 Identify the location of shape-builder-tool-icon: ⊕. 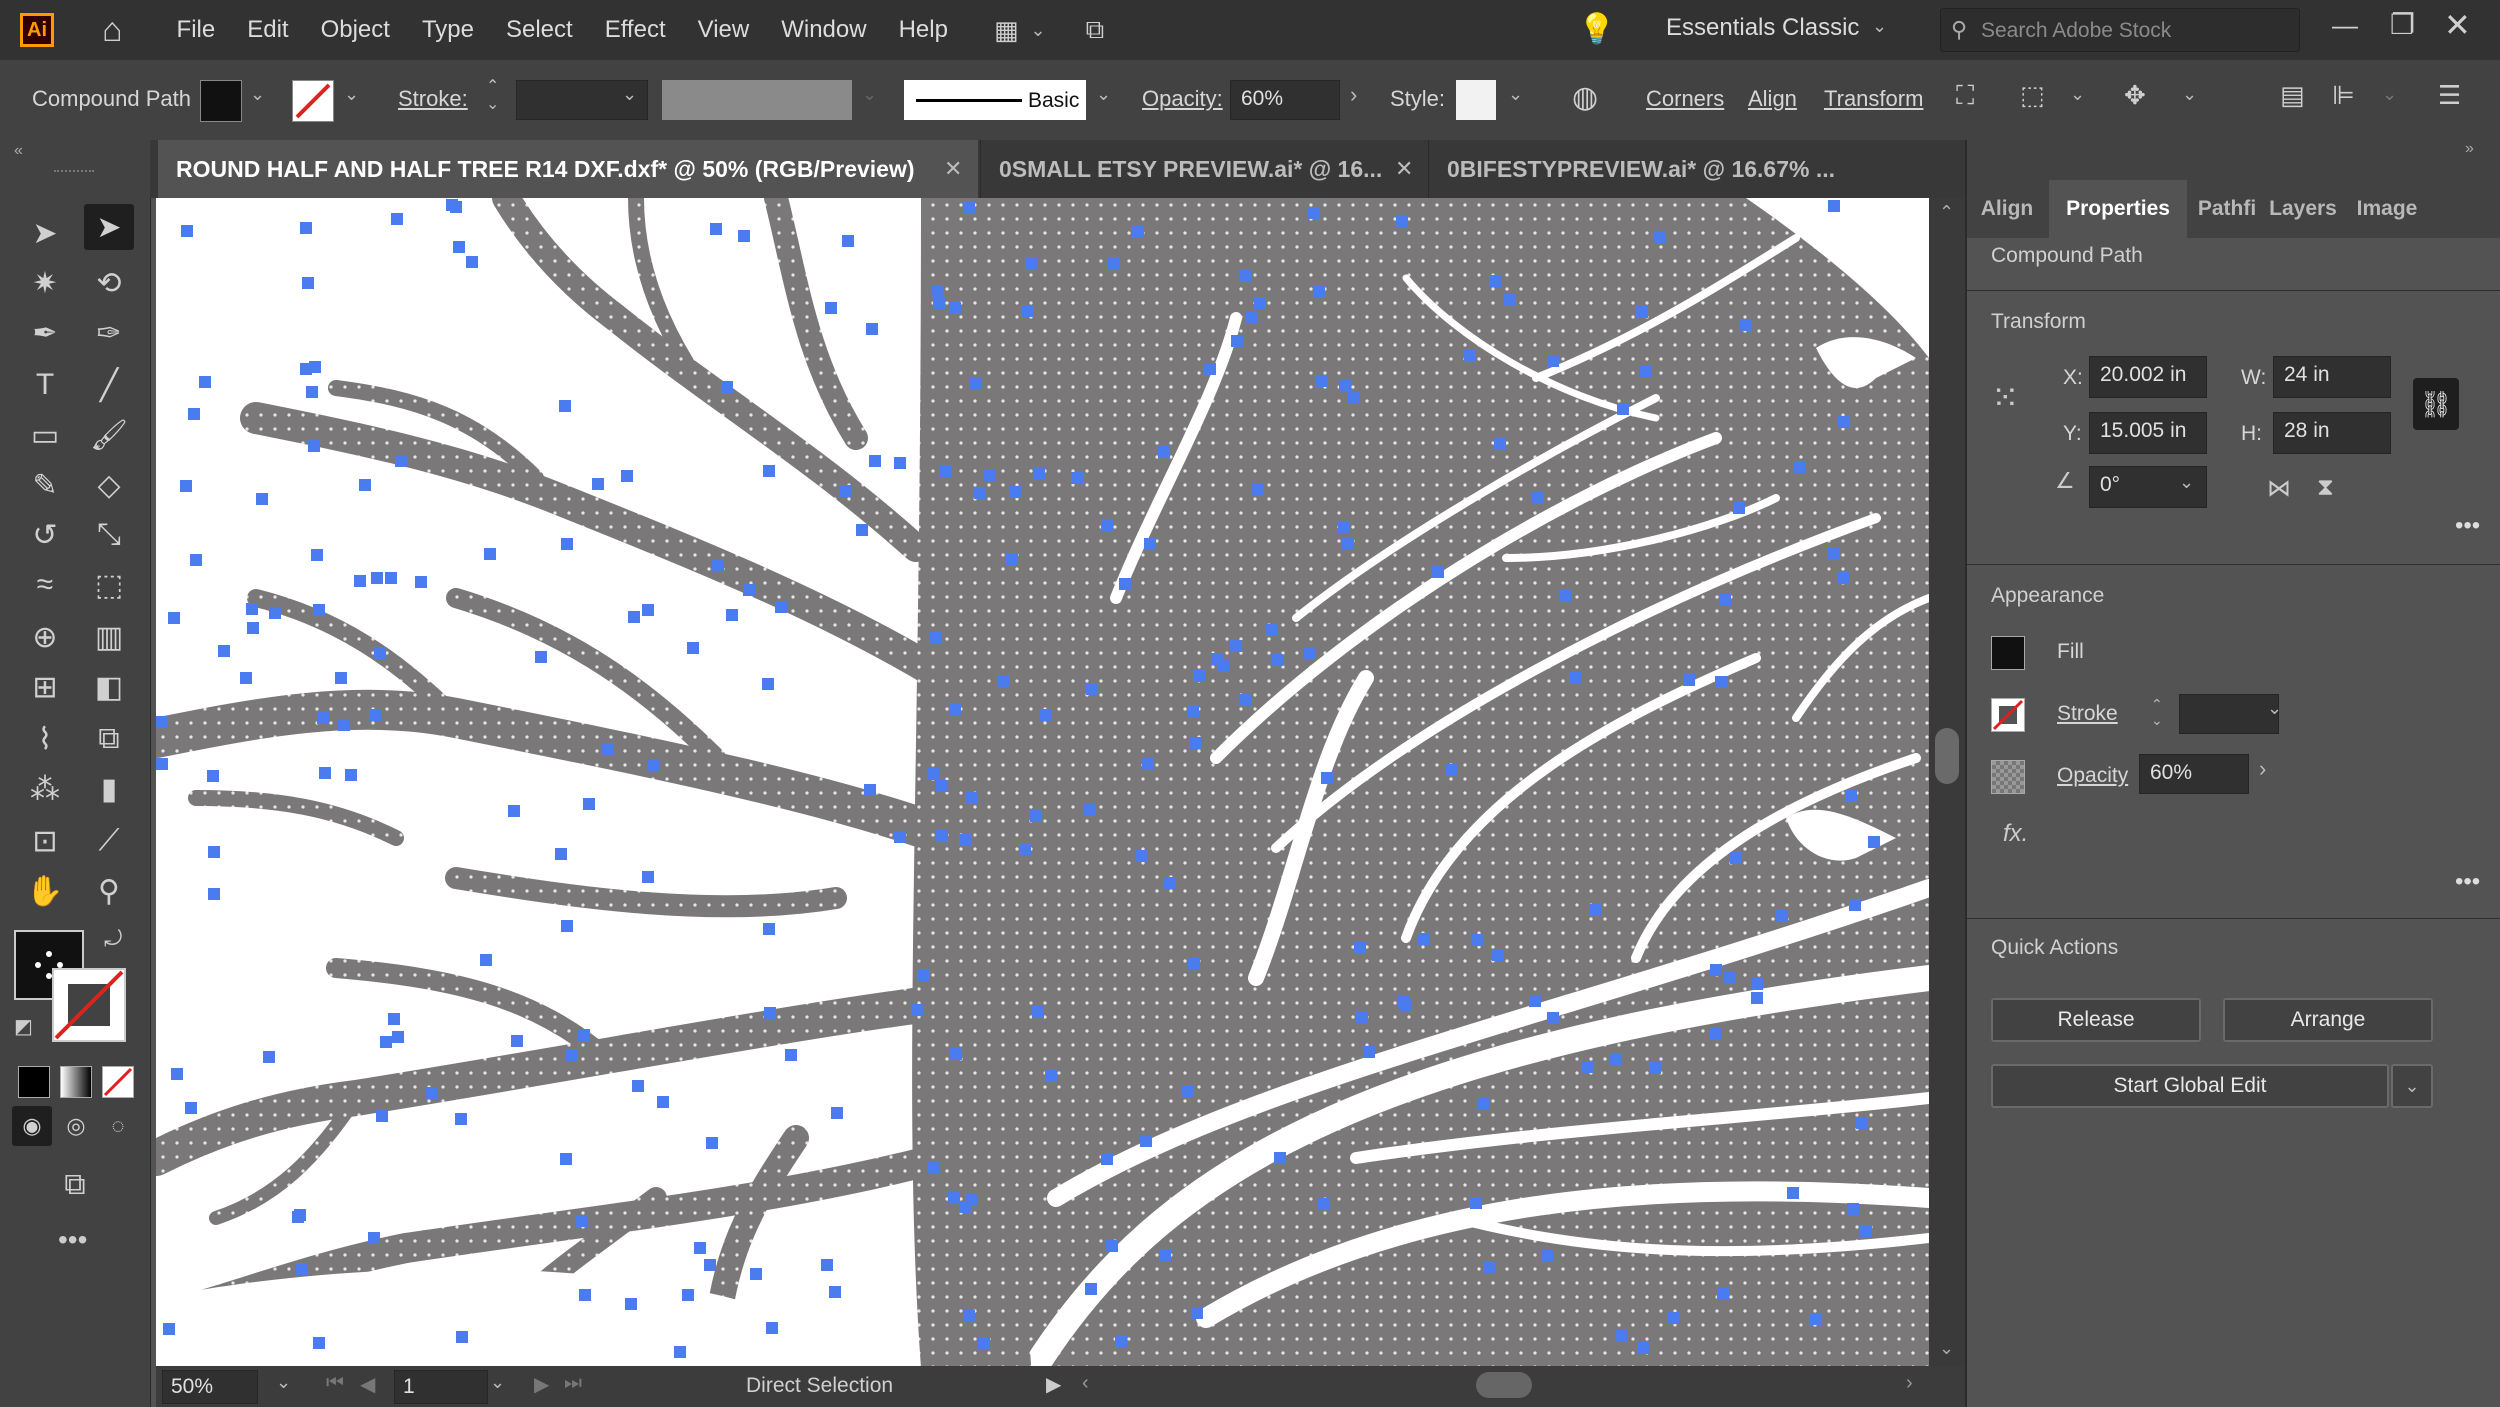
(45, 637).